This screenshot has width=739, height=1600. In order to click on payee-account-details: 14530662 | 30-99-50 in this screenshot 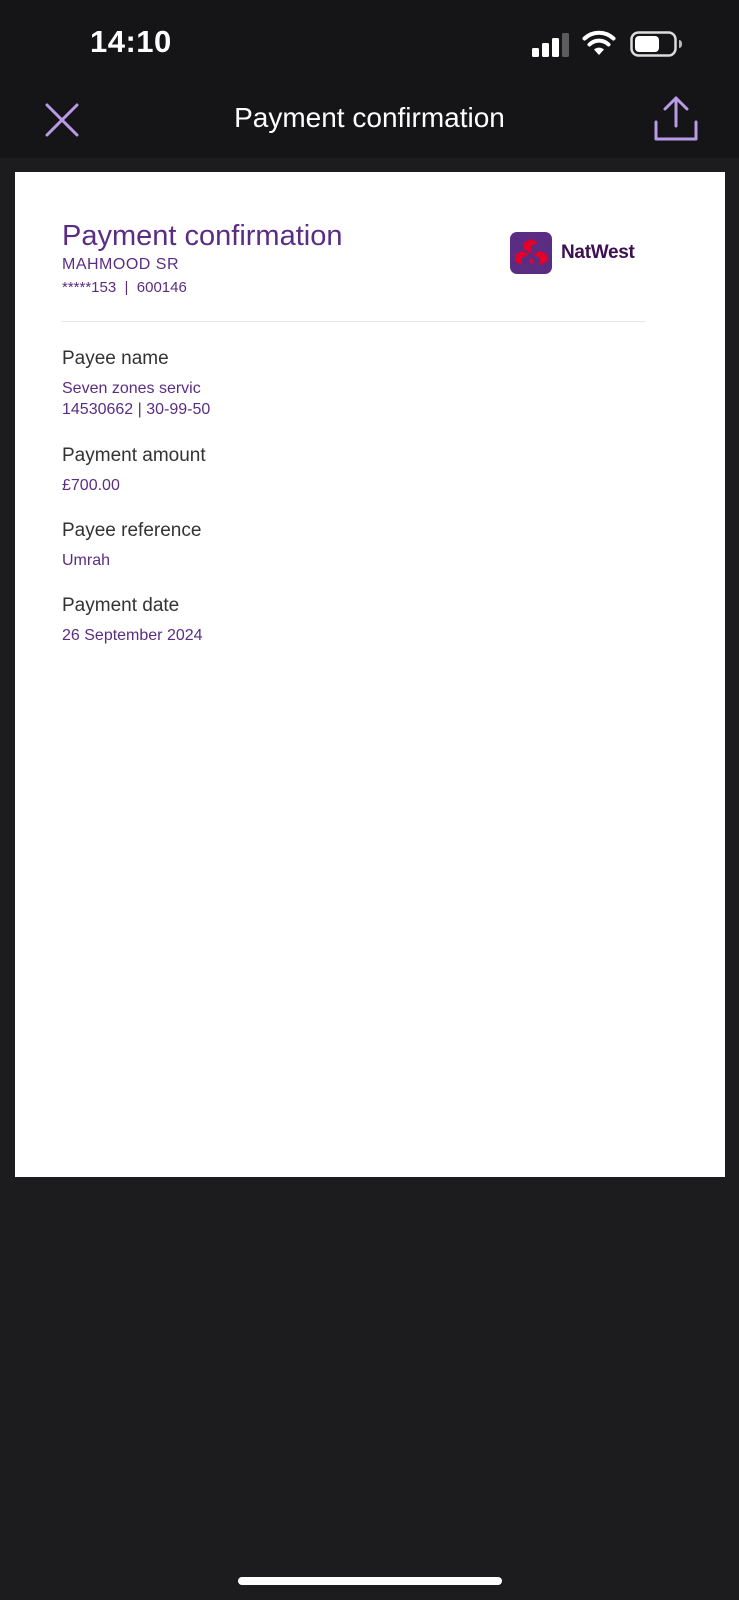, I will do `click(136, 409)`.